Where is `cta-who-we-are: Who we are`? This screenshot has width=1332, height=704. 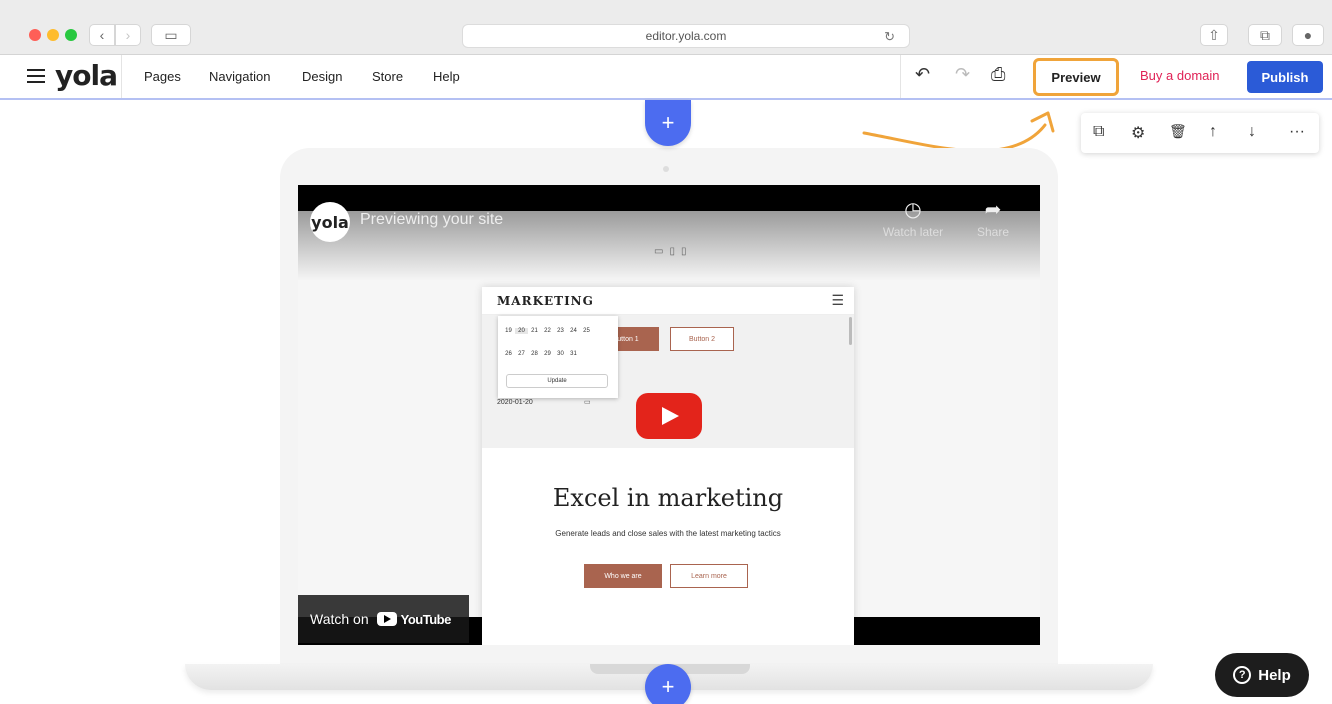 cta-who-we-are: Who we are is located at coordinates (623, 576).